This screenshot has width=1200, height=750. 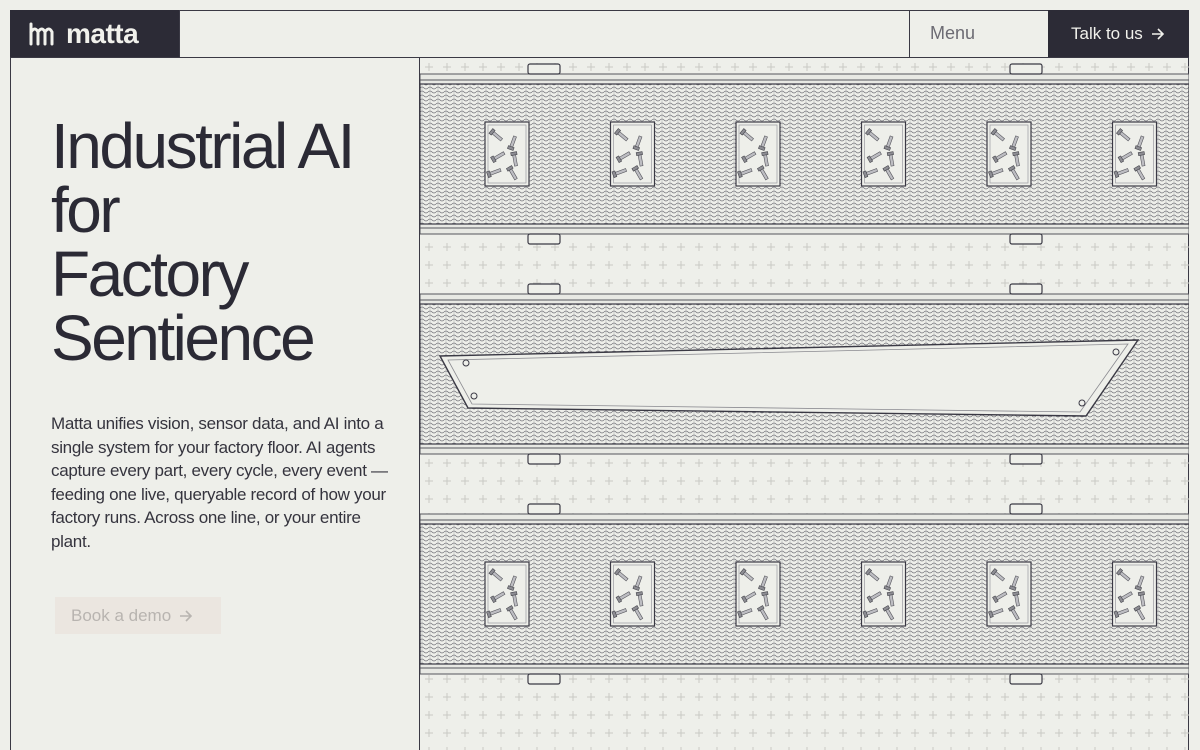 I want to click on hero-title-line: for, so click(x=86, y=210).